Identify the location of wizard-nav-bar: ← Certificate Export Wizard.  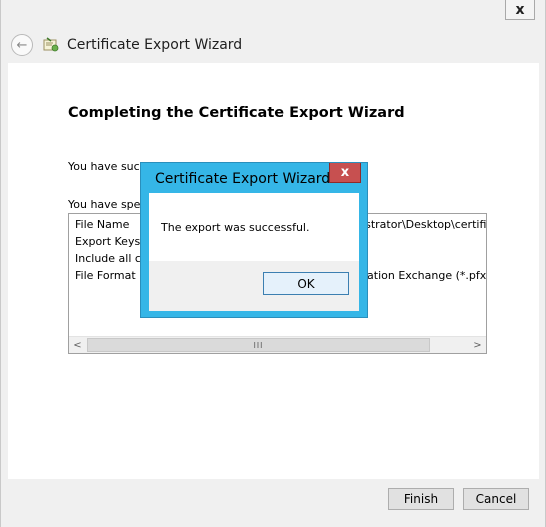
(273, 45).